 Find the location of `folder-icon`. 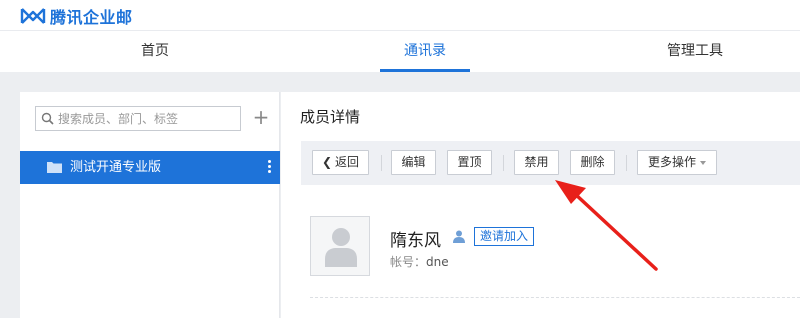

folder-icon is located at coordinates (54, 167).